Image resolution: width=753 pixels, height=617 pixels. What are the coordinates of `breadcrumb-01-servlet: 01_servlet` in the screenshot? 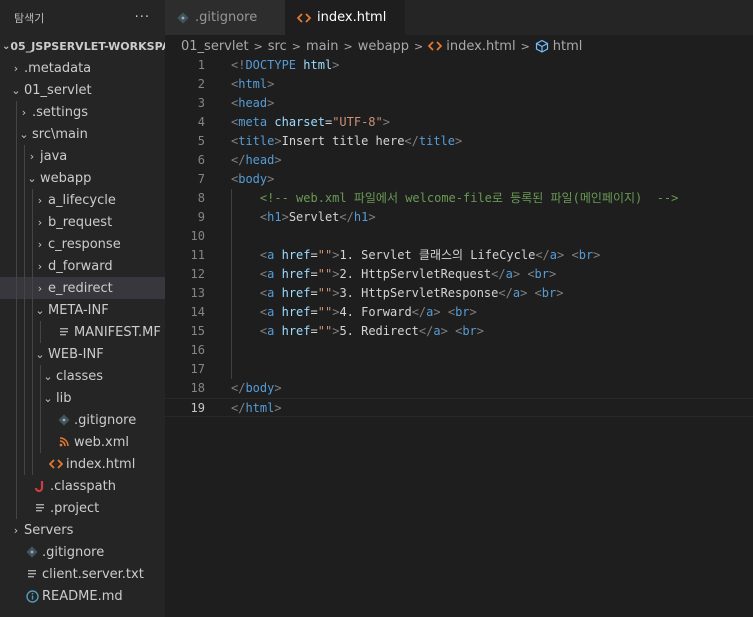 It's located at (215, 46).